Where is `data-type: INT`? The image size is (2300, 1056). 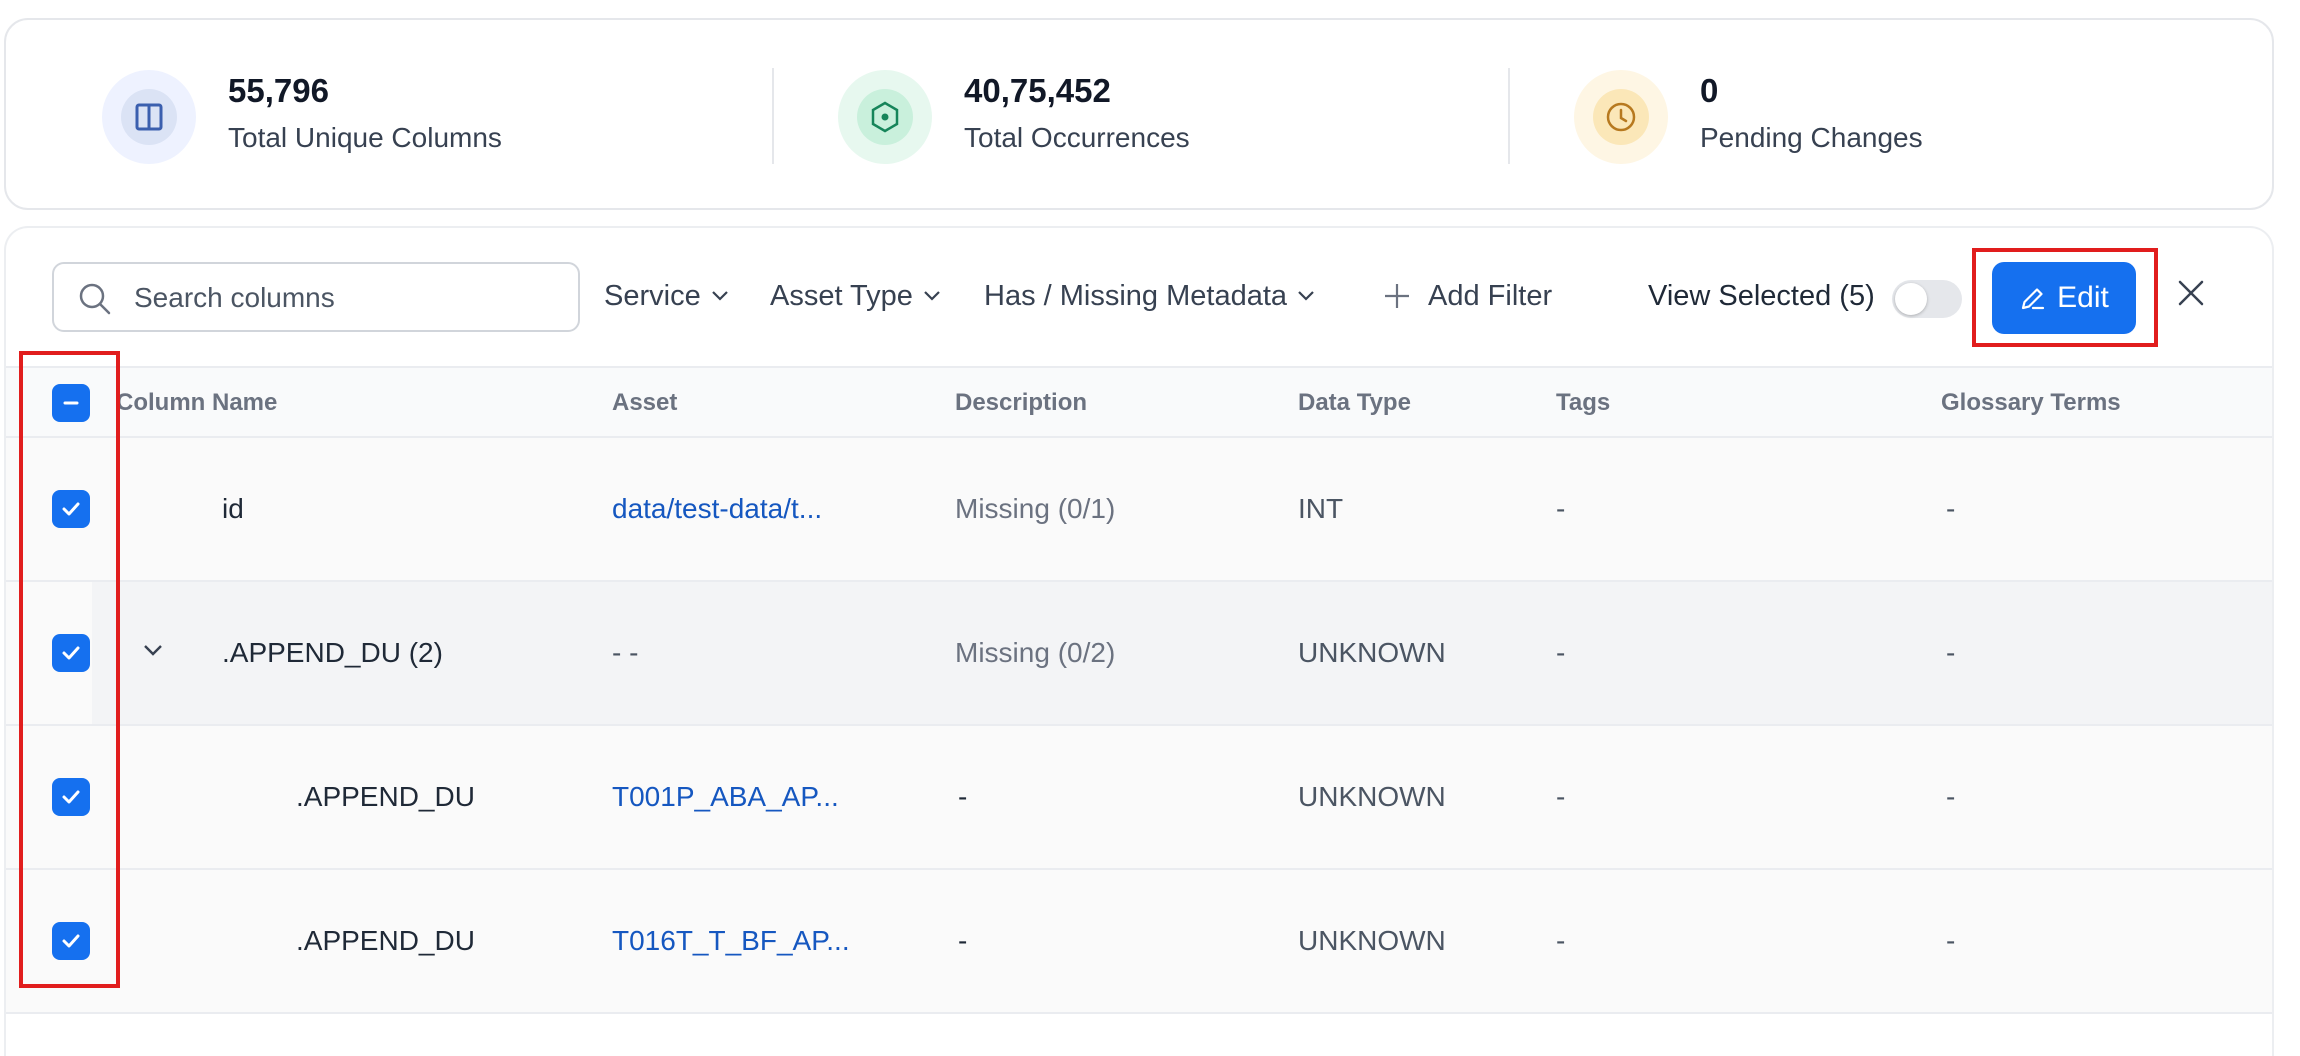 data-type: INT is located at coordinates (1321, 508).